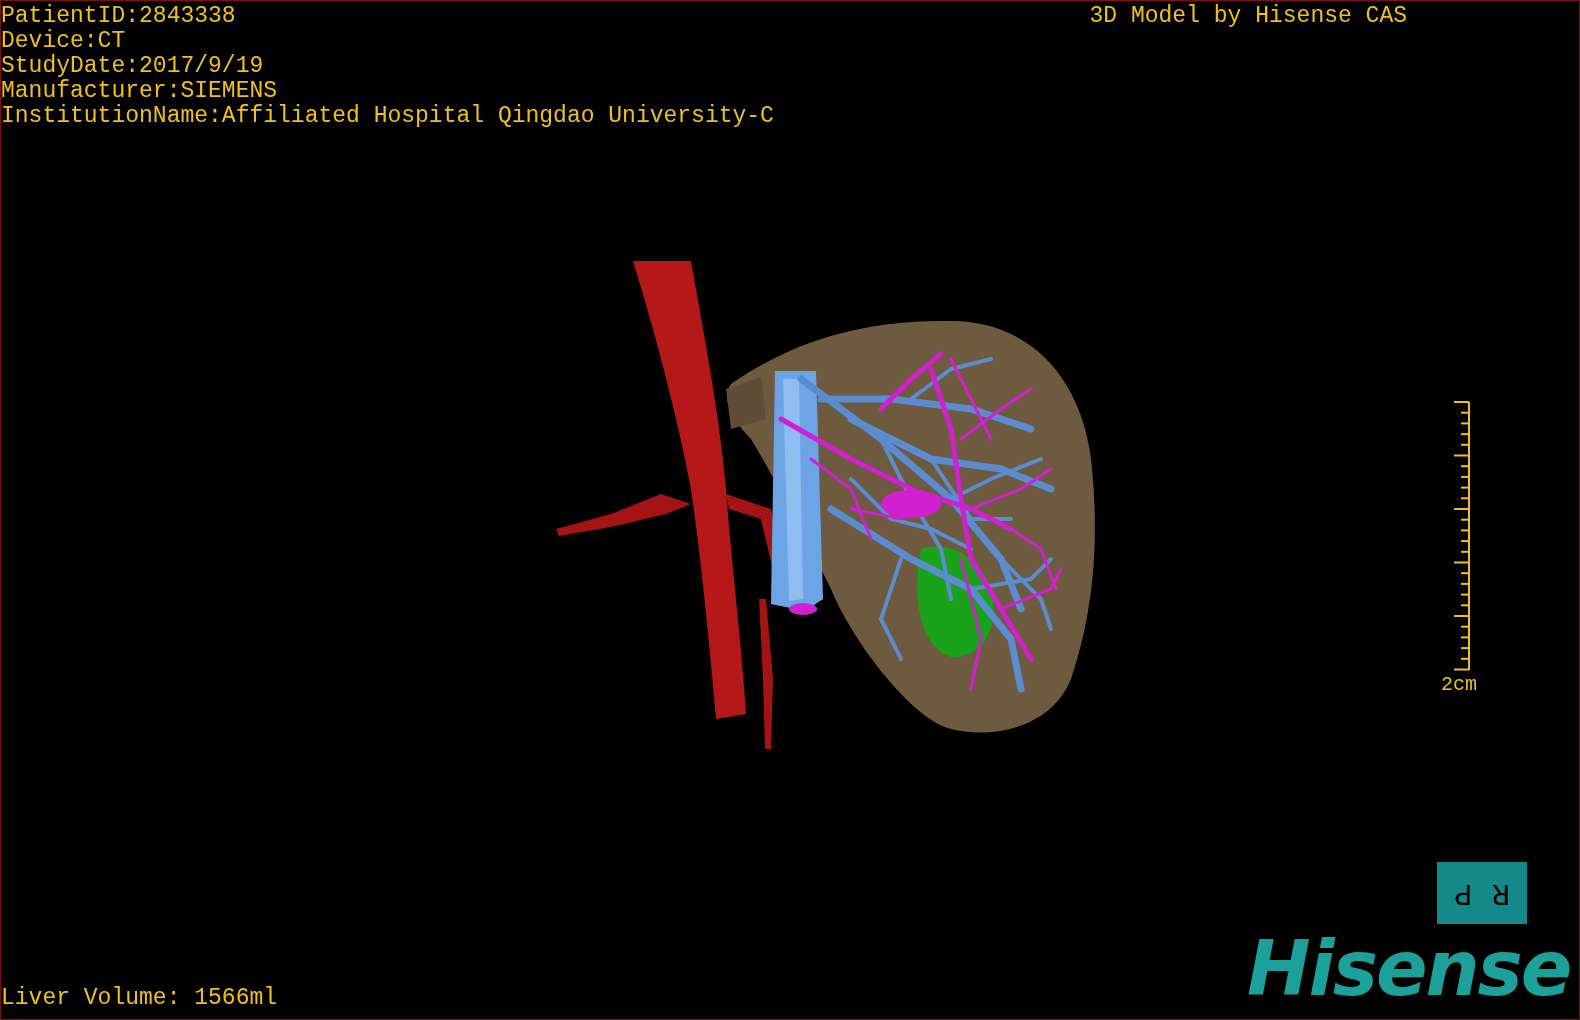 This screenshot has width=1580, height=1020. Describe the element at coordinates (64, 41) in the screenshot. I see `study-info-text: Device:CT` at that location.